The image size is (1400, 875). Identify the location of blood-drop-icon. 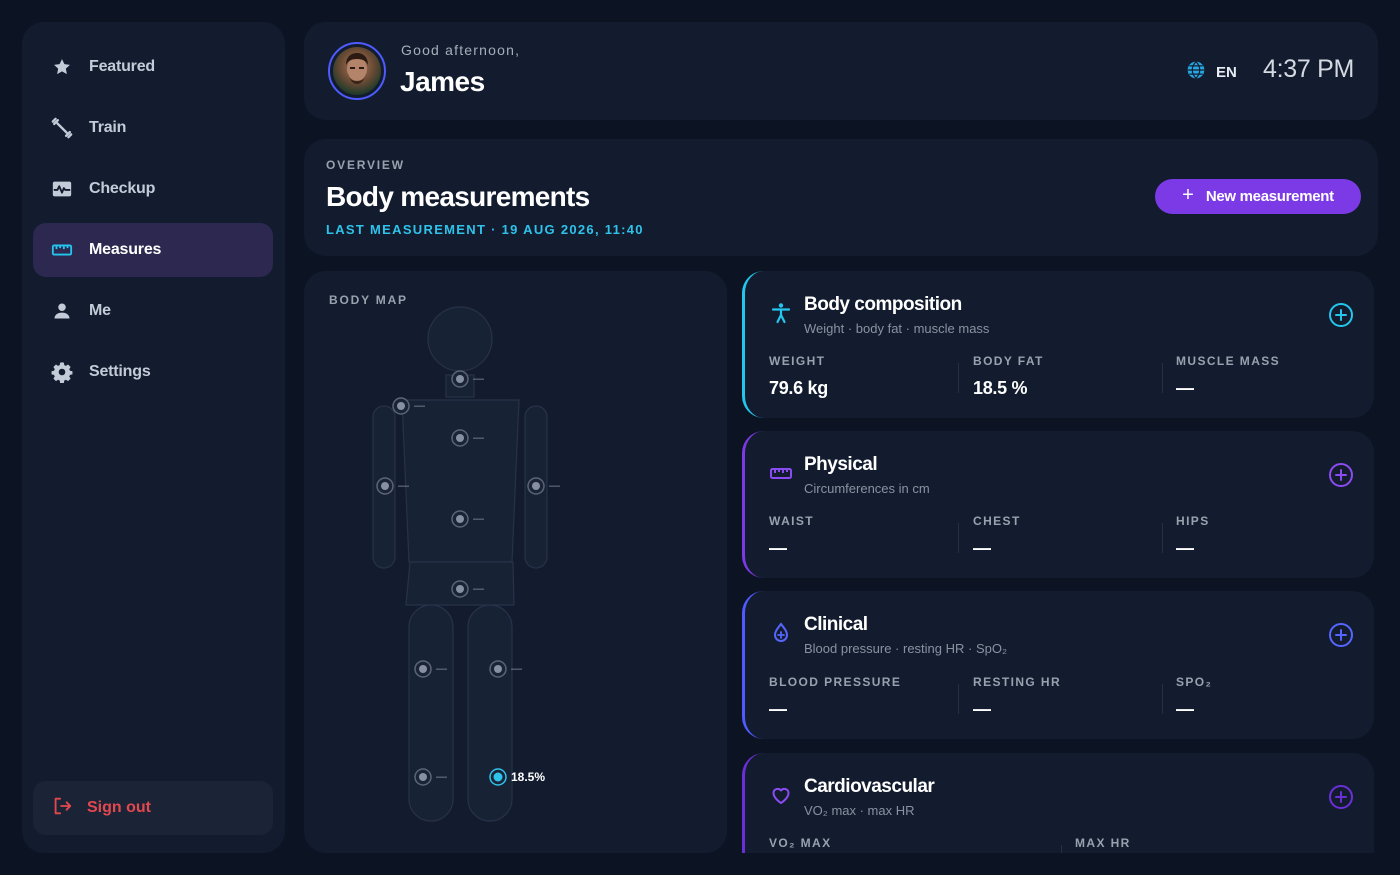
(781, 632).